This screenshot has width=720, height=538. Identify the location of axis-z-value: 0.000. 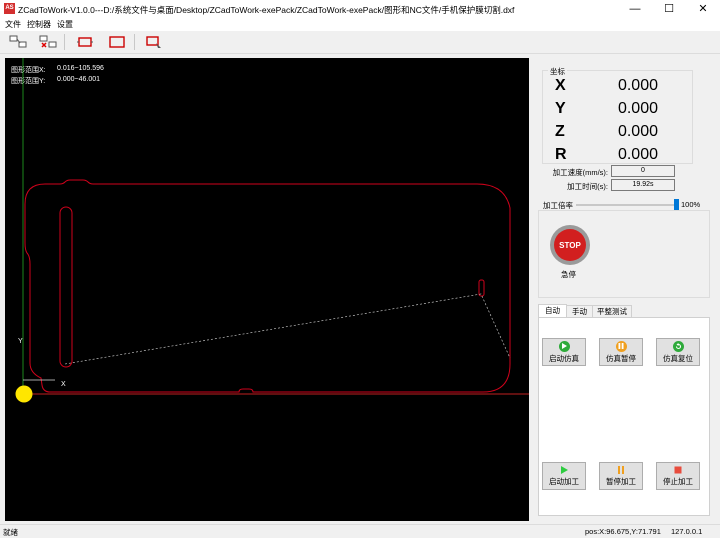
(637, 131).